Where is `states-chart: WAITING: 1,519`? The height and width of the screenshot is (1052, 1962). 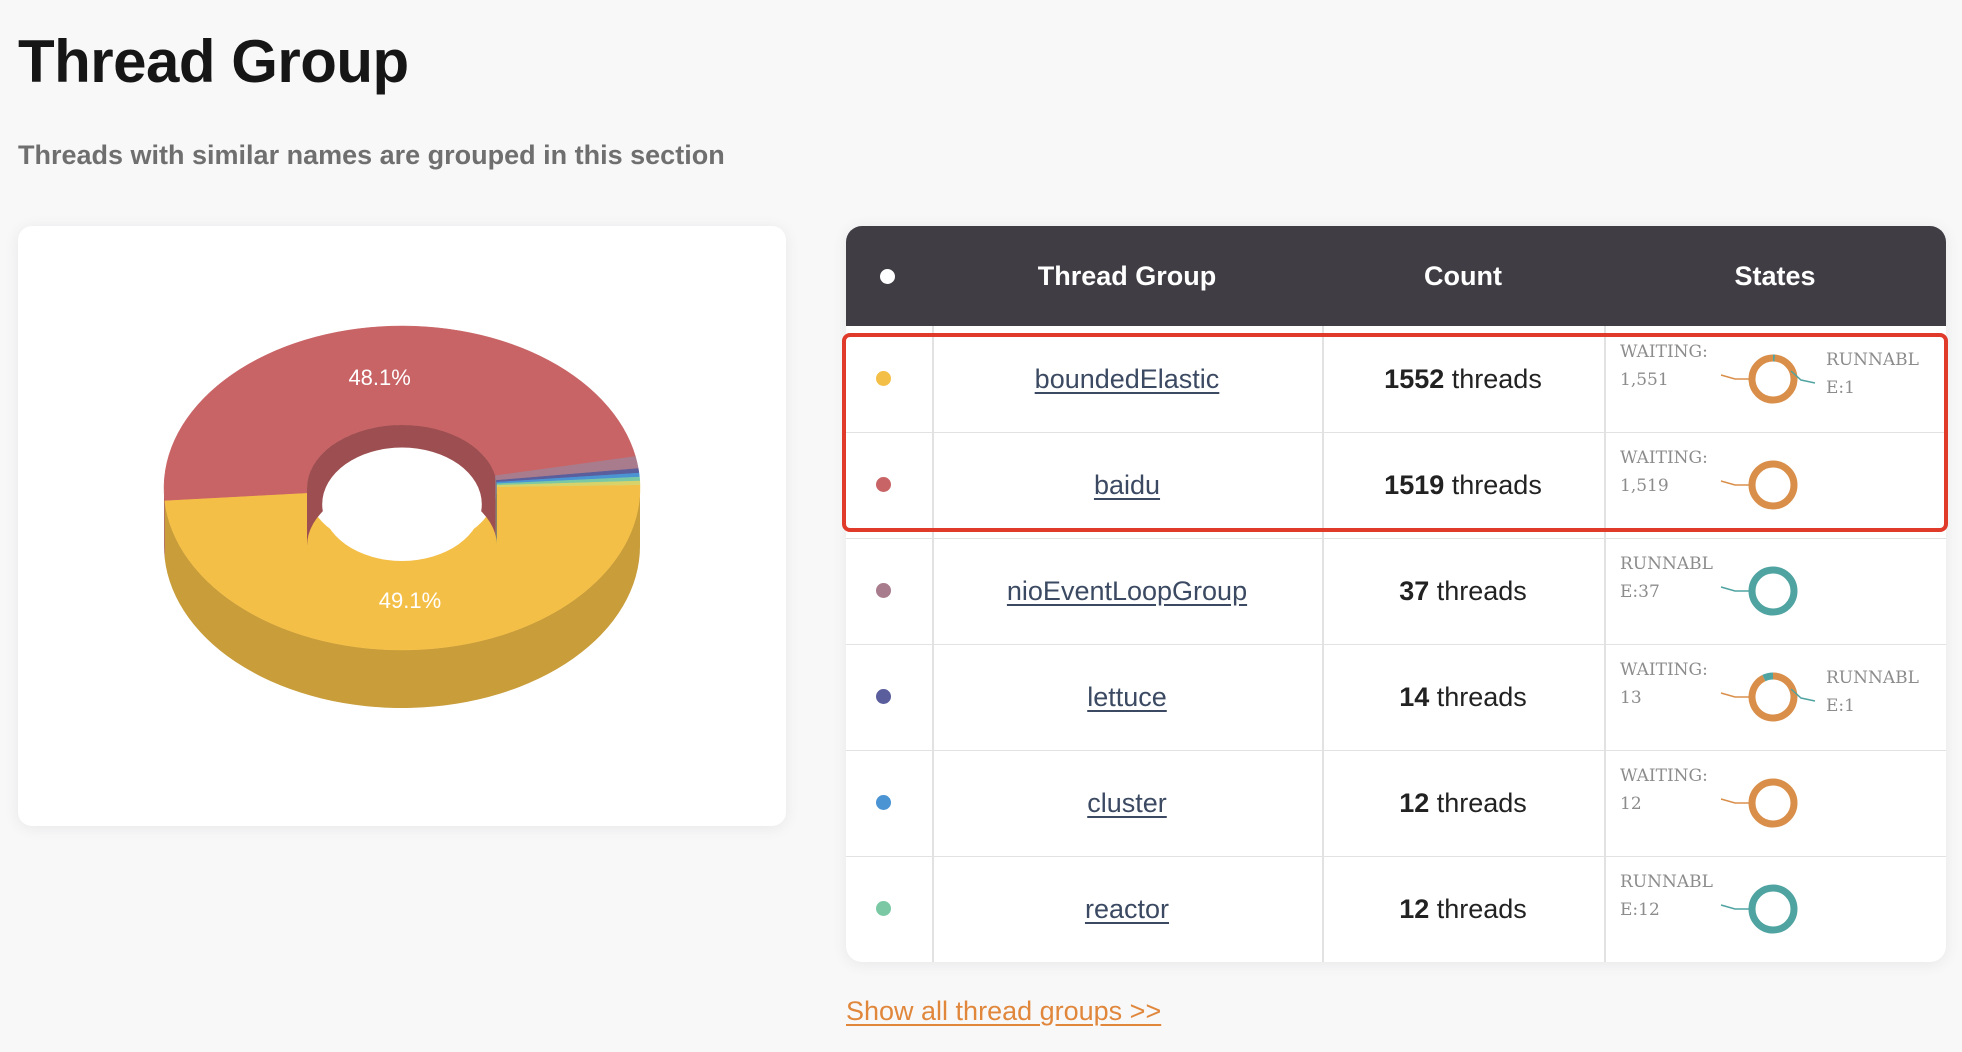
states-chart: WAITING: 1,519 is located at coordinates (1775, 485).